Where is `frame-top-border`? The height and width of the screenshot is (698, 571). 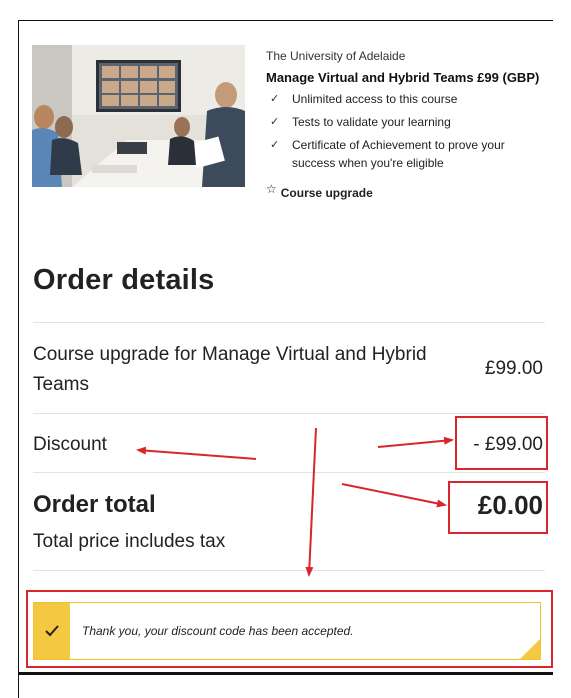
frame-top-border is located at coordinates (285, 20).